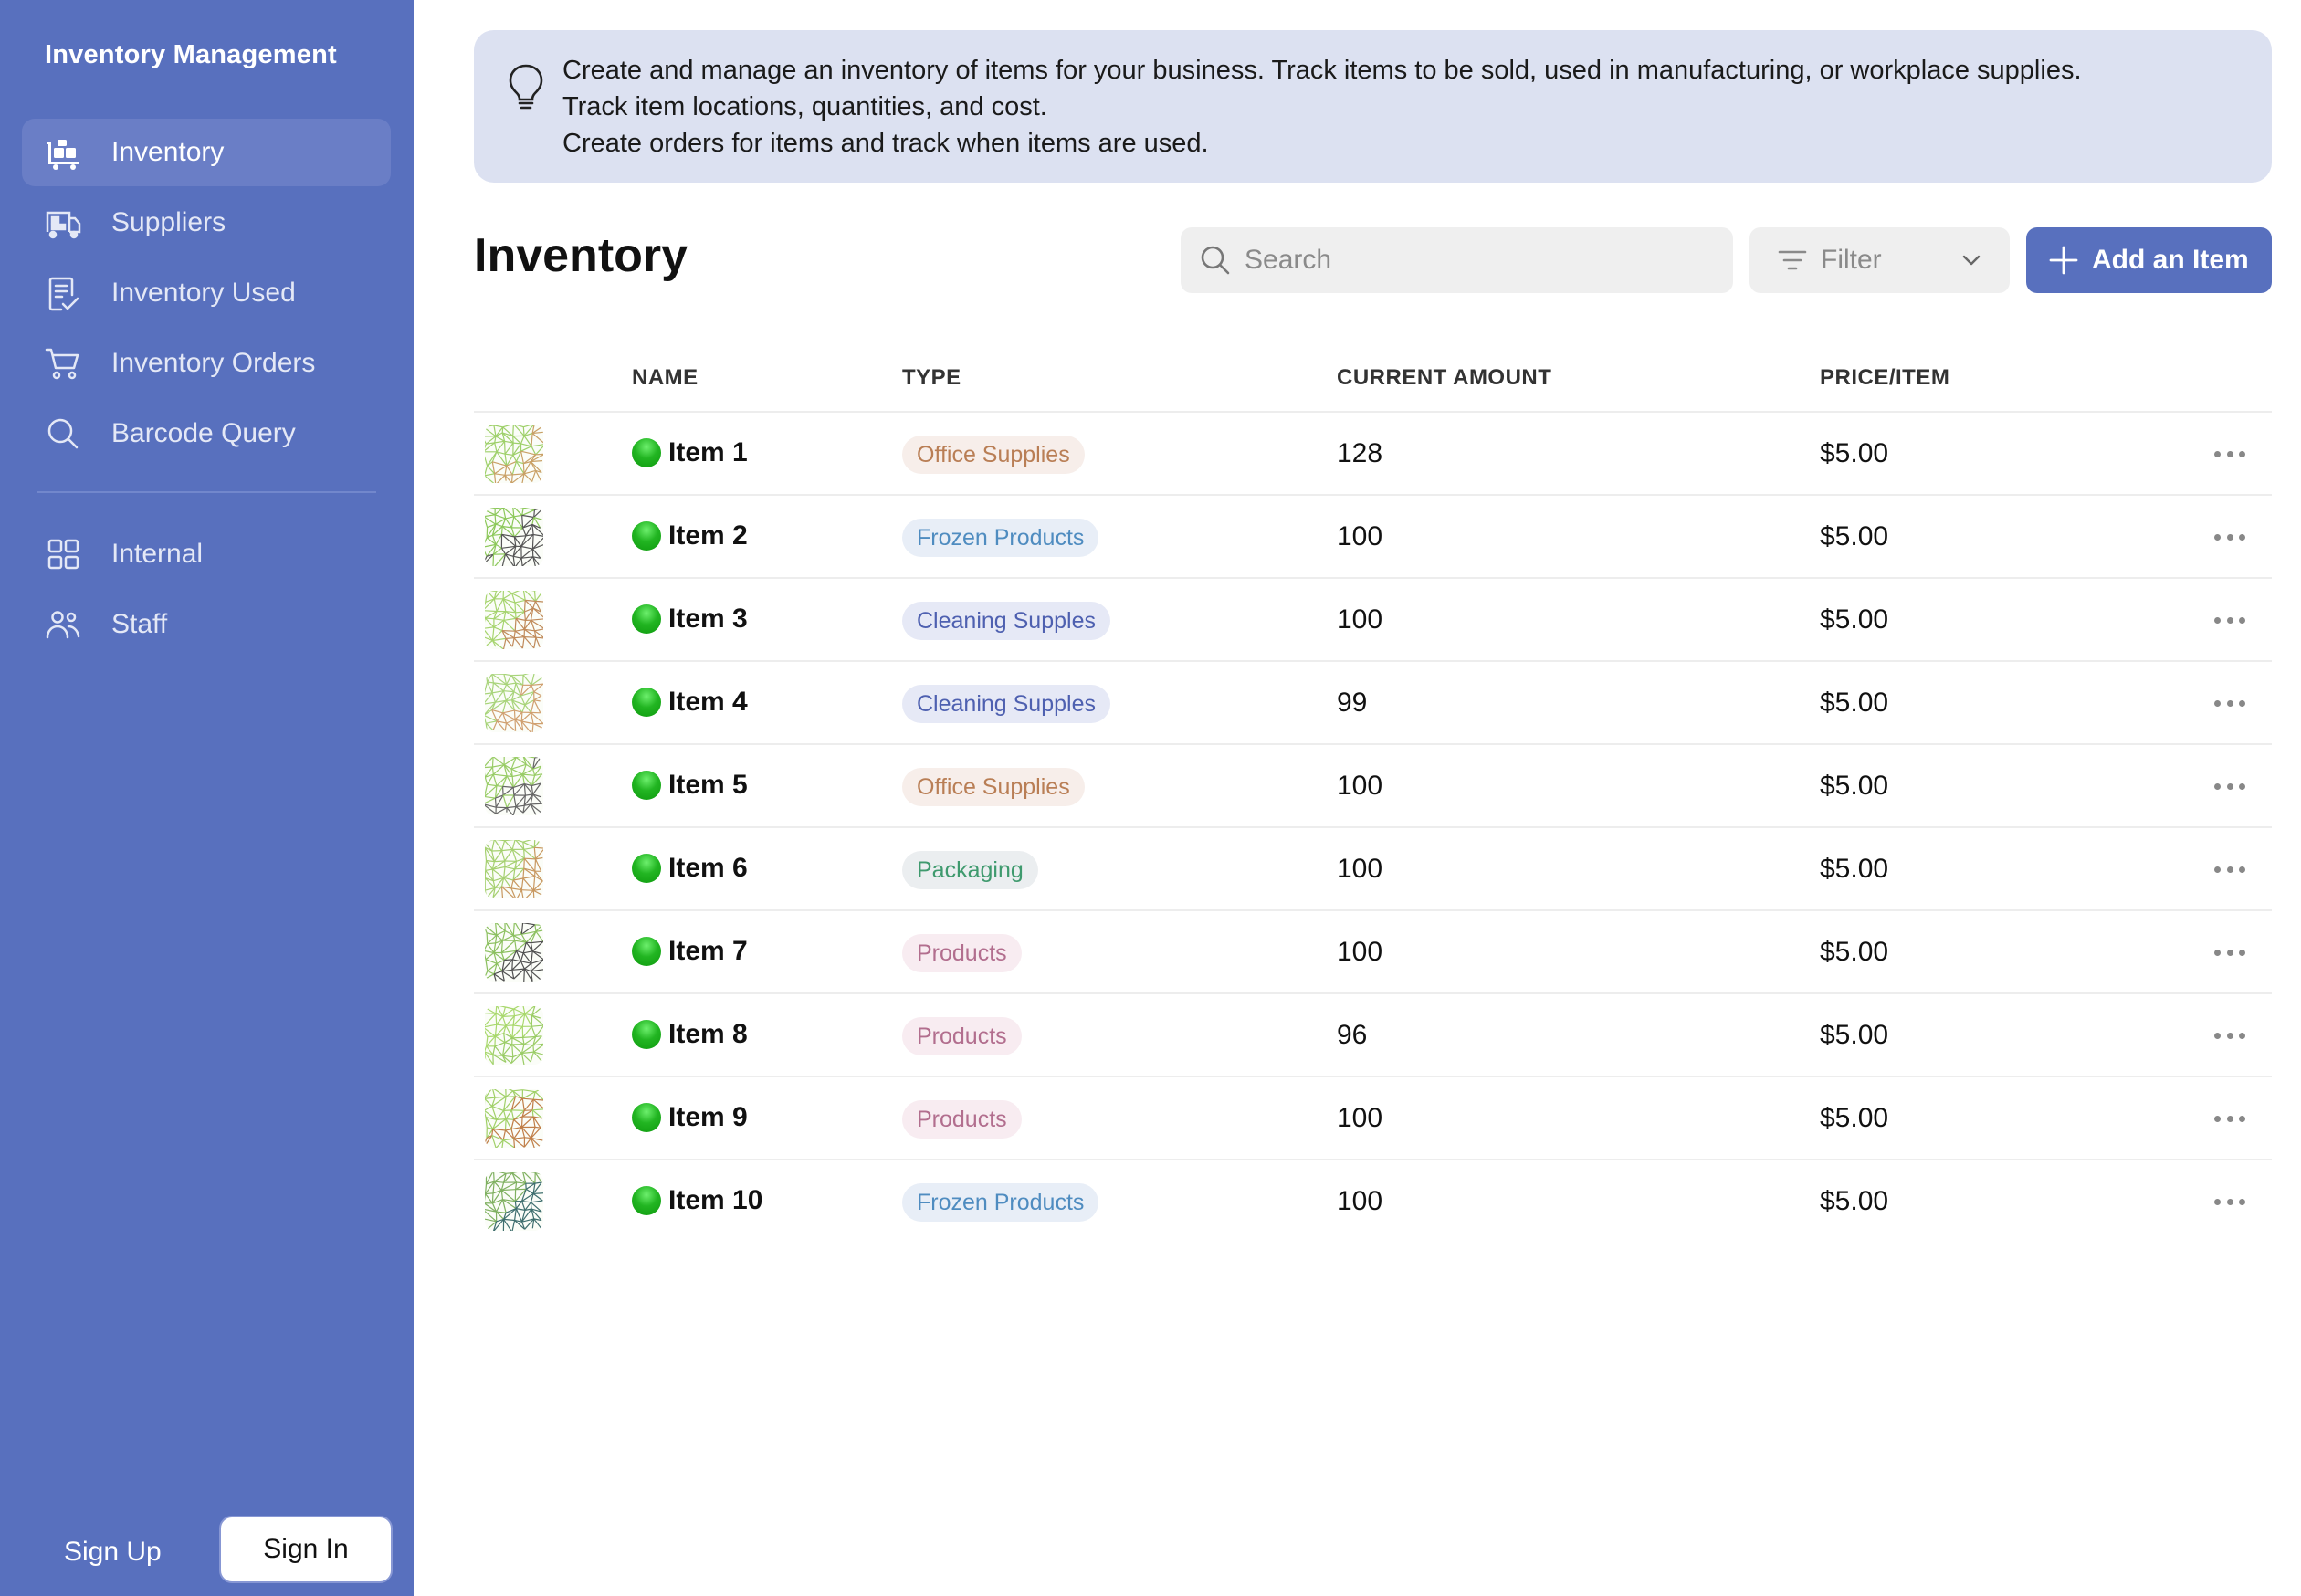  What do you see at coordinates (715, 1200) in the screenshot?
I see `item-name: Item 10` at bounding box center [715, 1200].